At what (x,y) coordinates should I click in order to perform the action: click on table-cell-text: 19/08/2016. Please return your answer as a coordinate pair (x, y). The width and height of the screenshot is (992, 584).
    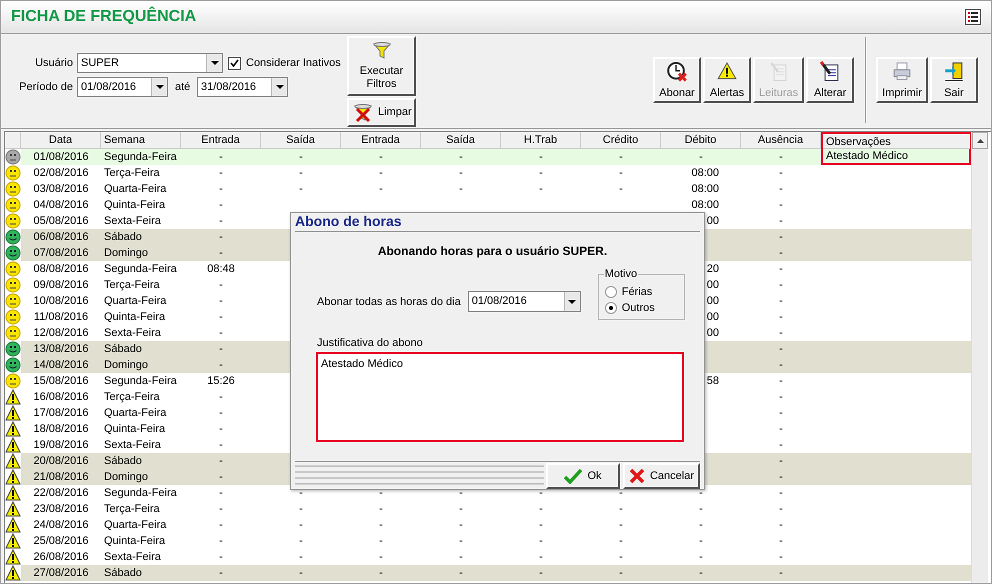
    Looking at the image, I should click on (61, 445).